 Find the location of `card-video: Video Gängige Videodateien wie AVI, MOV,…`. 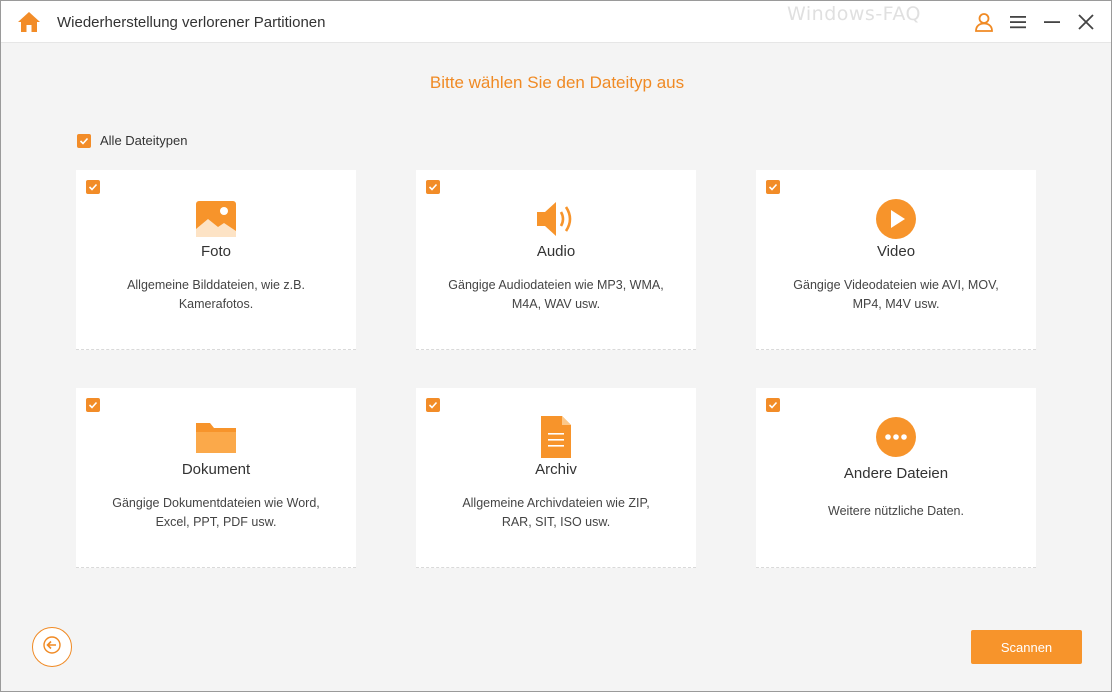

card-video: Video Gängige Videodateien wie AVI, MOV,… is located at coordinates (896, 260).